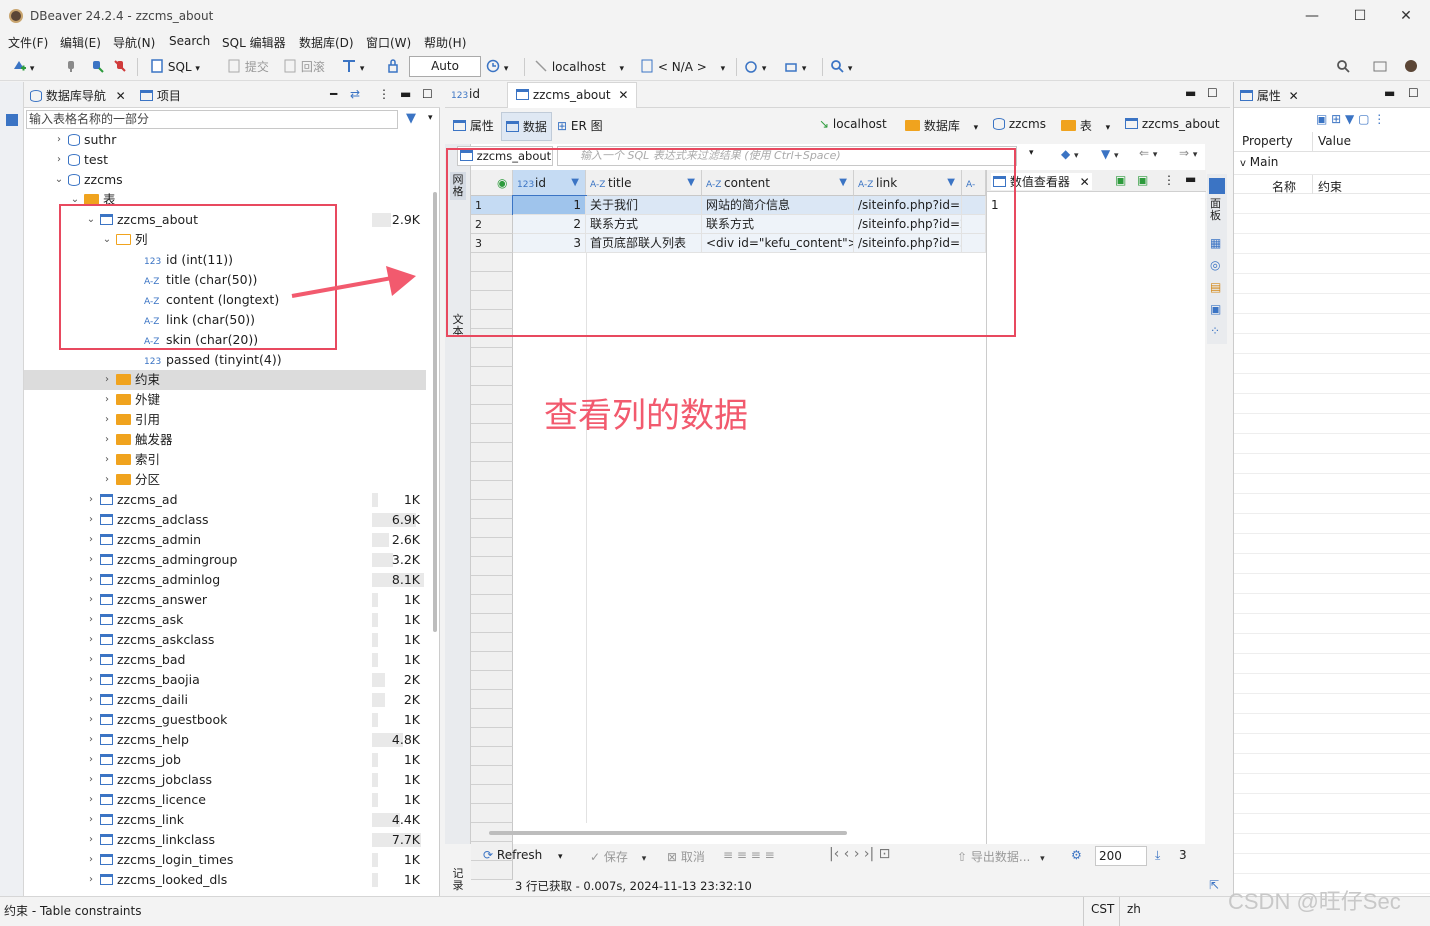 The image size is (1430, 926). What do you see at coordinates (1188, 153) in the screenshot?
I see `forward-icon: ⇒ ▾` at bounding box center [1188, 153].